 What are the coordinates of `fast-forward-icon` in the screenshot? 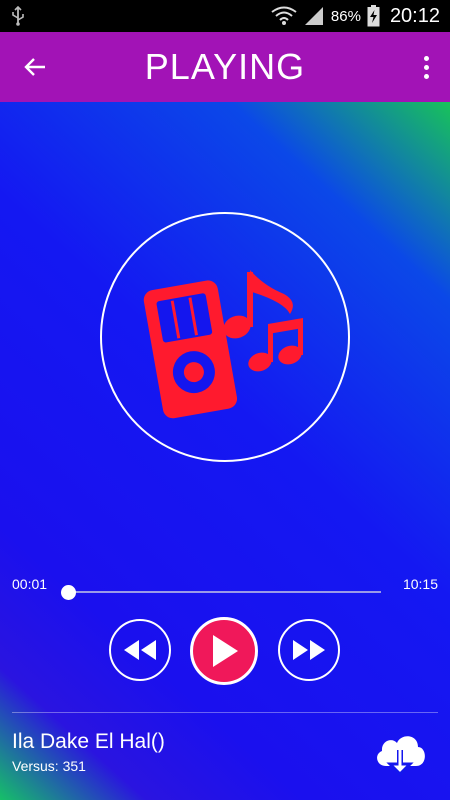 It's located at (309, 650).